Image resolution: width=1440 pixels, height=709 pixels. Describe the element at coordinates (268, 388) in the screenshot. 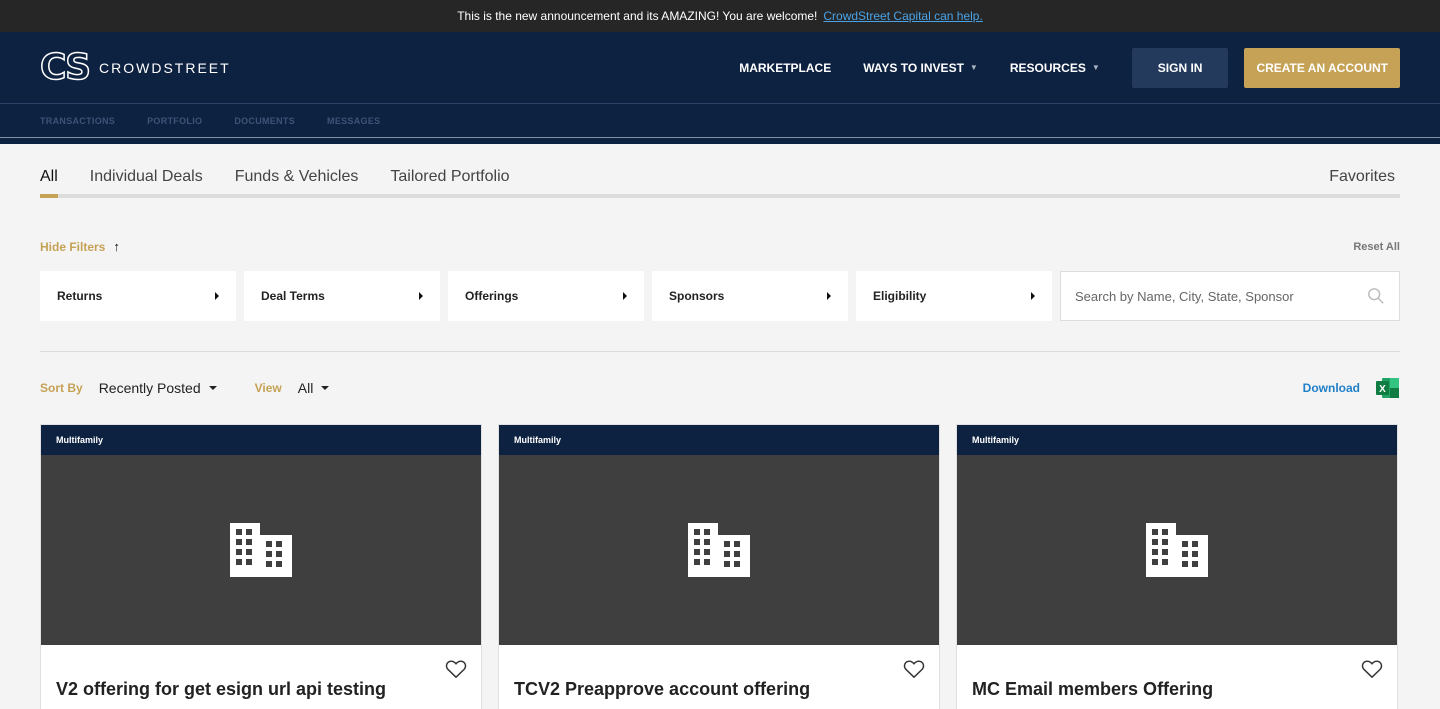

I see `view-label: View` at that location.